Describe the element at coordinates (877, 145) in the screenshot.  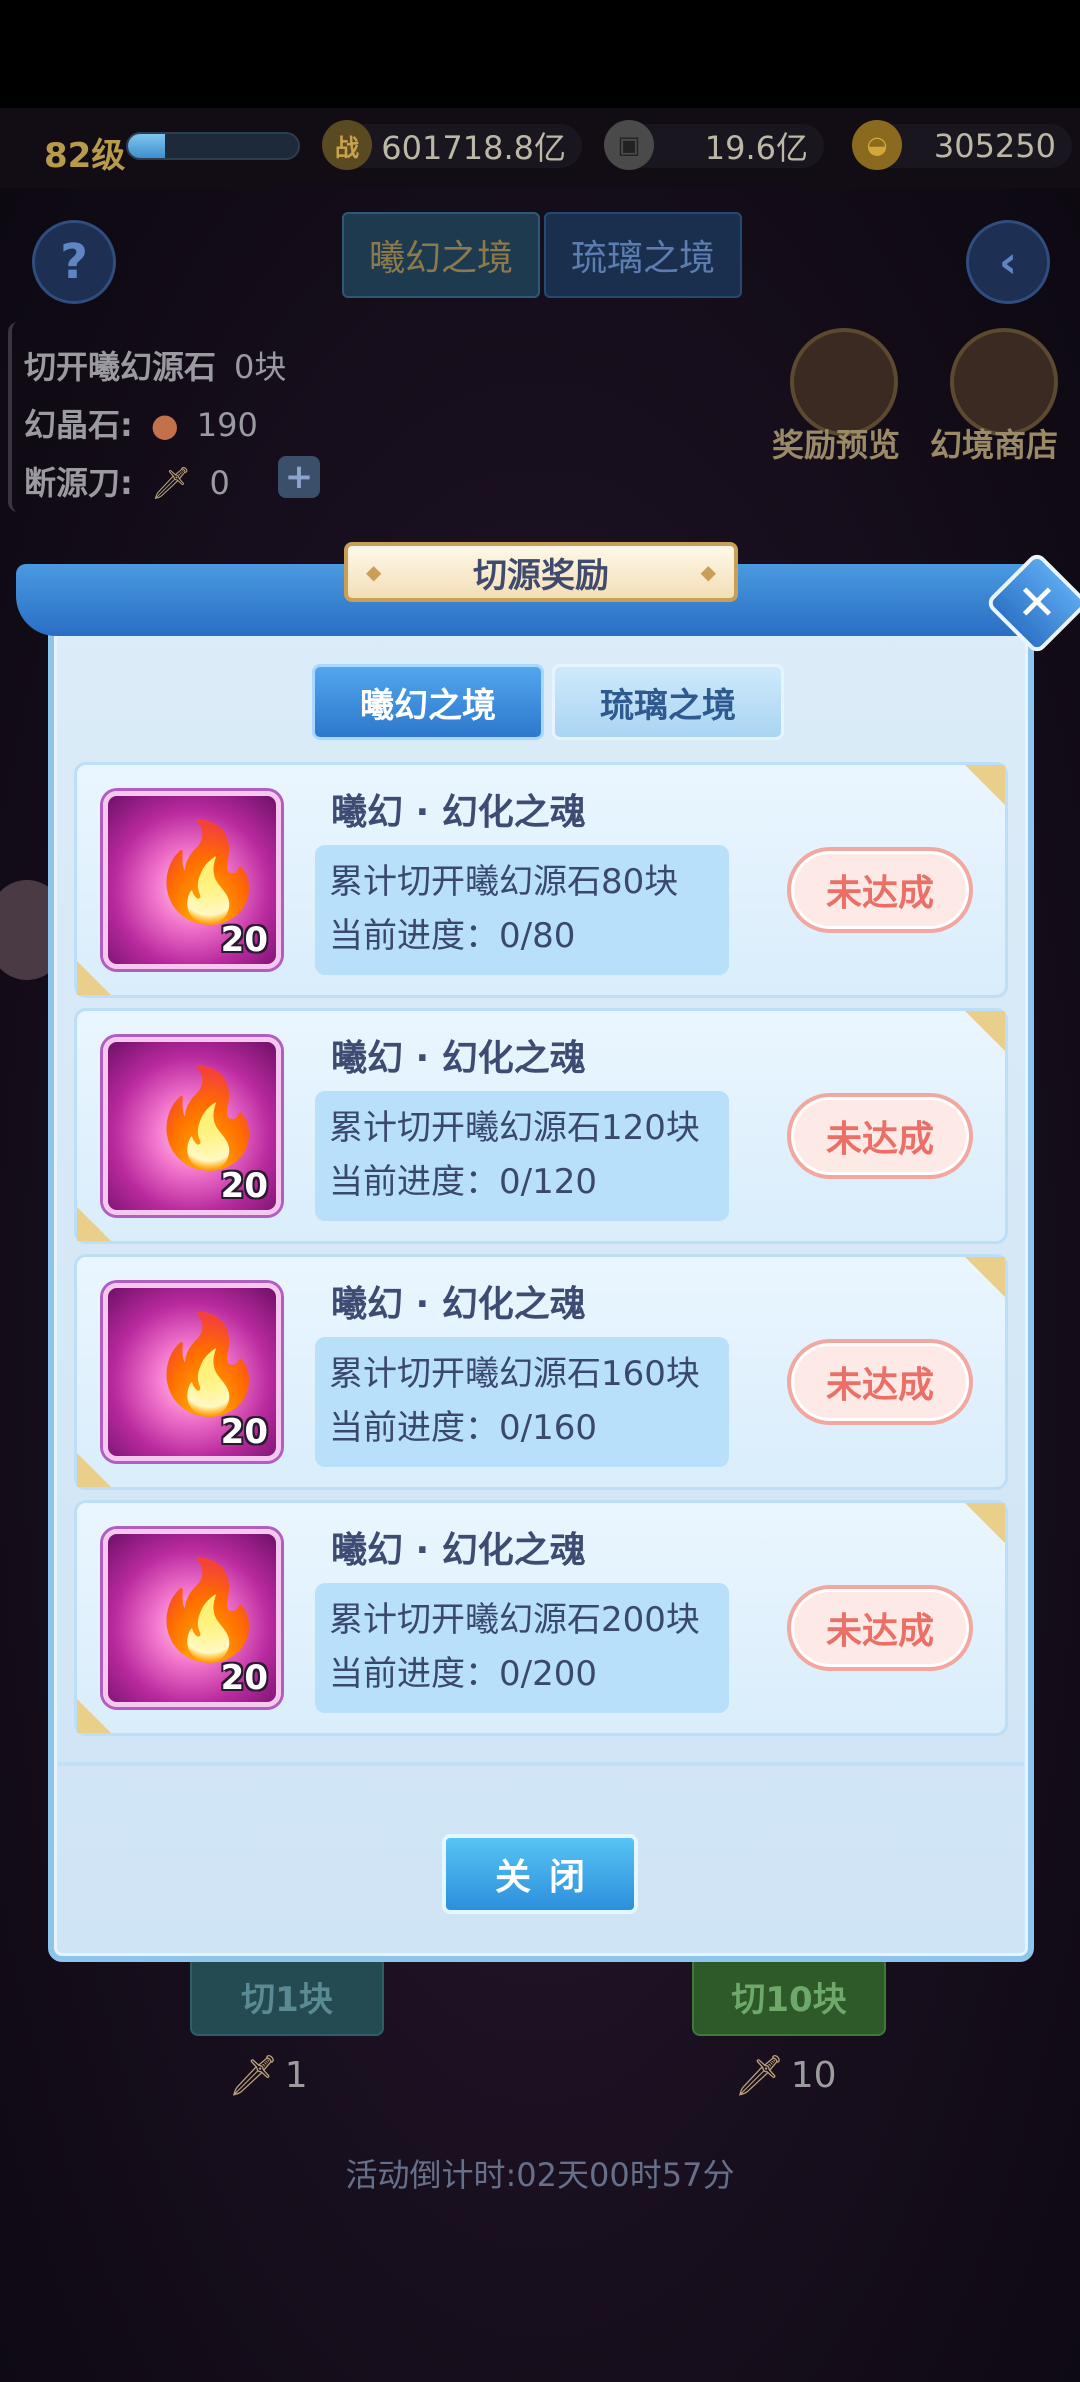
I see `gold-ingot-icon: ◒` at that location.